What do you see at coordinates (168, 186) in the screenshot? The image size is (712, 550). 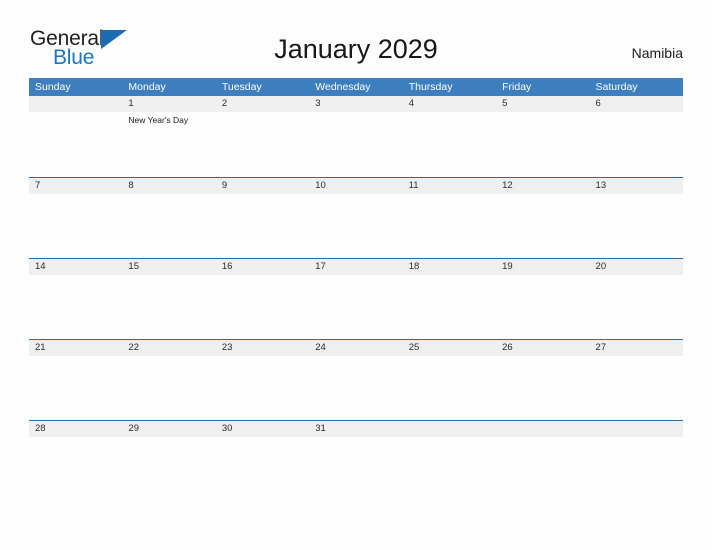 I see `day-number: 8` at bounding box center [168, 186].